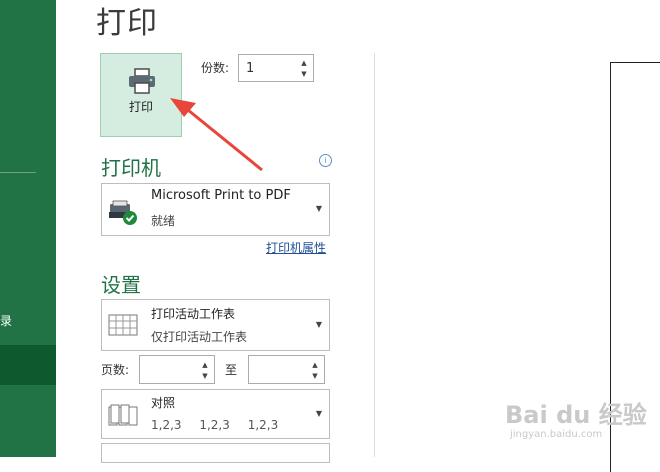 The image size is (660, 472). What do you see at coordinates (193, 314) in the screenshot?
I see `print-scope-title: 打印活动工作表` at bounding box center [193, 314].